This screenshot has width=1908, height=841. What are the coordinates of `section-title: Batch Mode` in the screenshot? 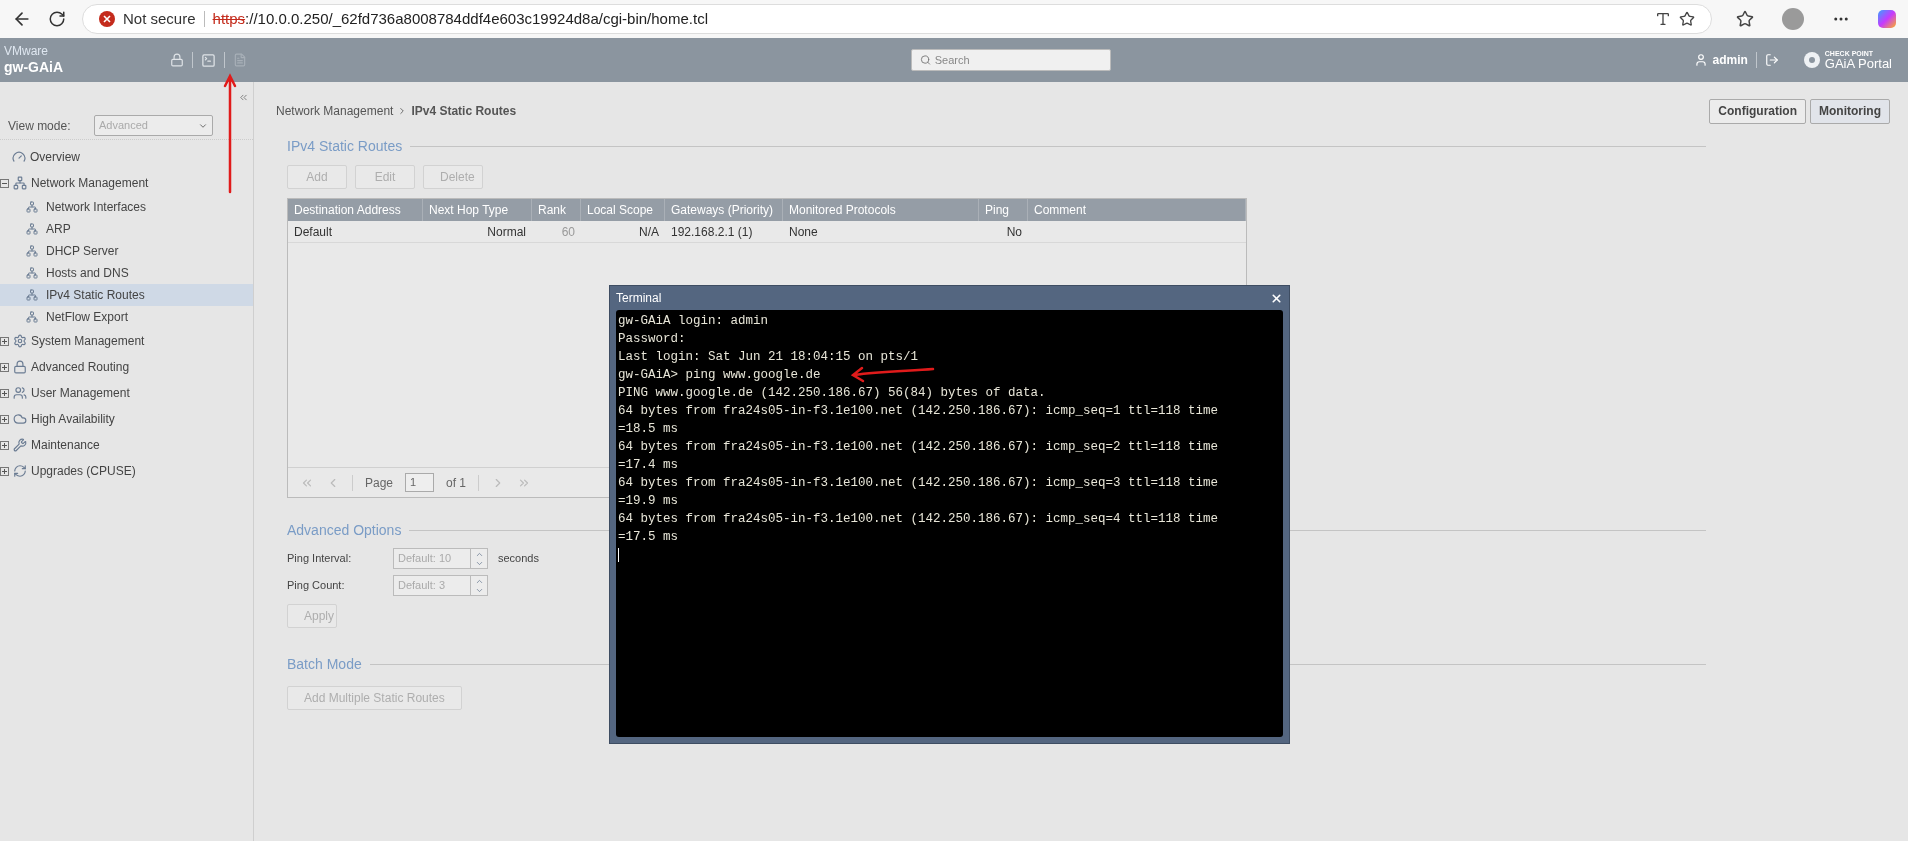 It's located at (324, 664).